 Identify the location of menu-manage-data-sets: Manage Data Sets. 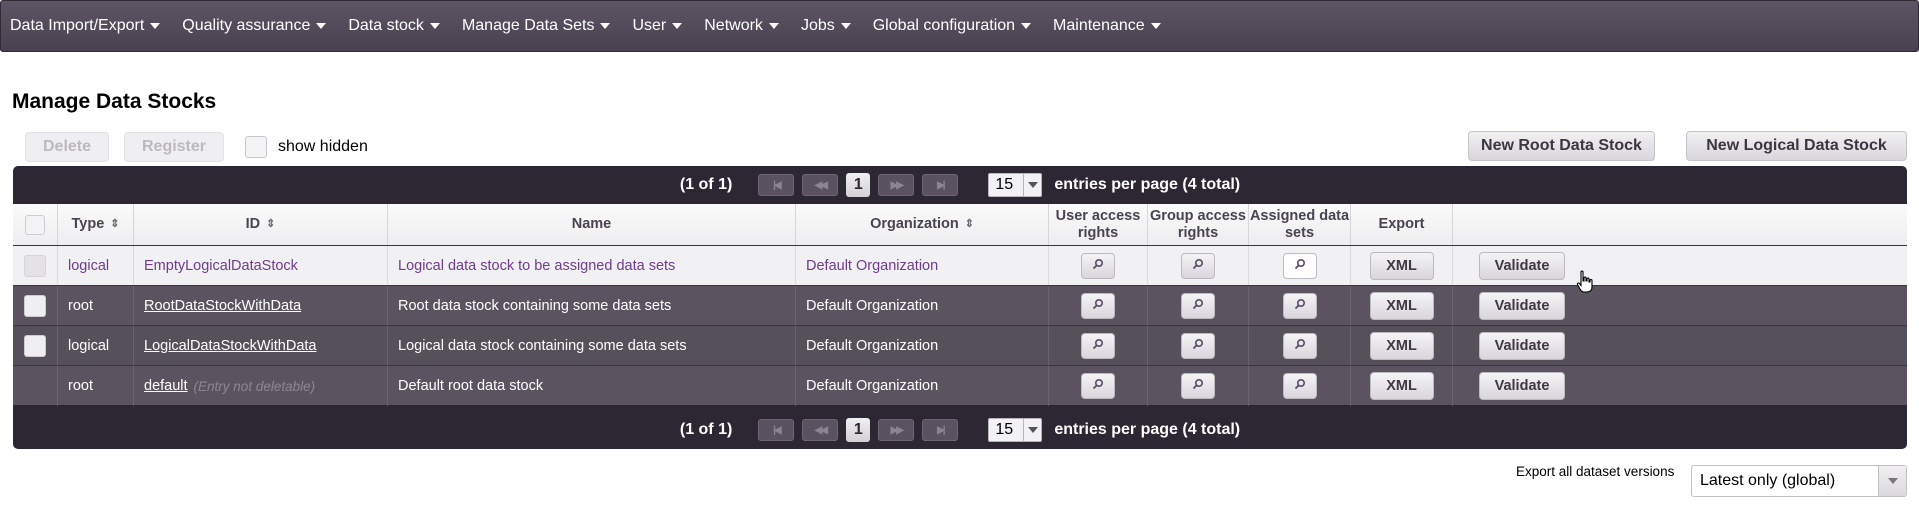
(536, 26).